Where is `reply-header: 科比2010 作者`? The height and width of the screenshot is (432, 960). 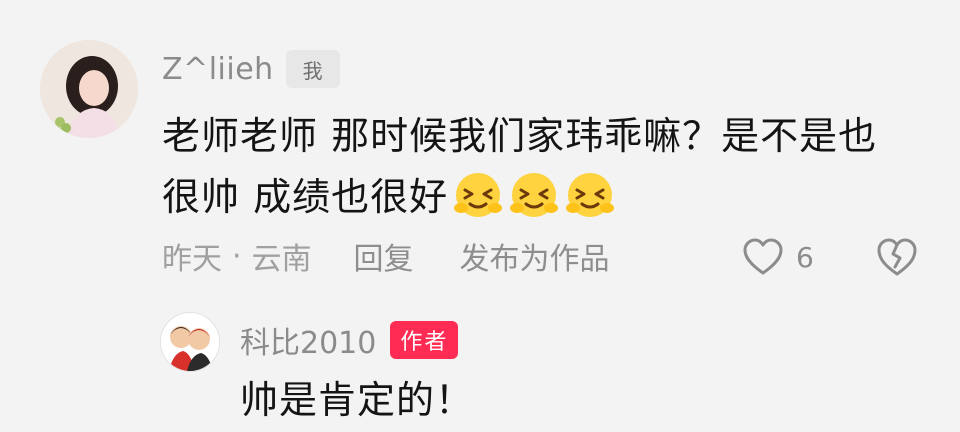 reply-header: 科比2010 作者 is located at coordinates (349, 340).